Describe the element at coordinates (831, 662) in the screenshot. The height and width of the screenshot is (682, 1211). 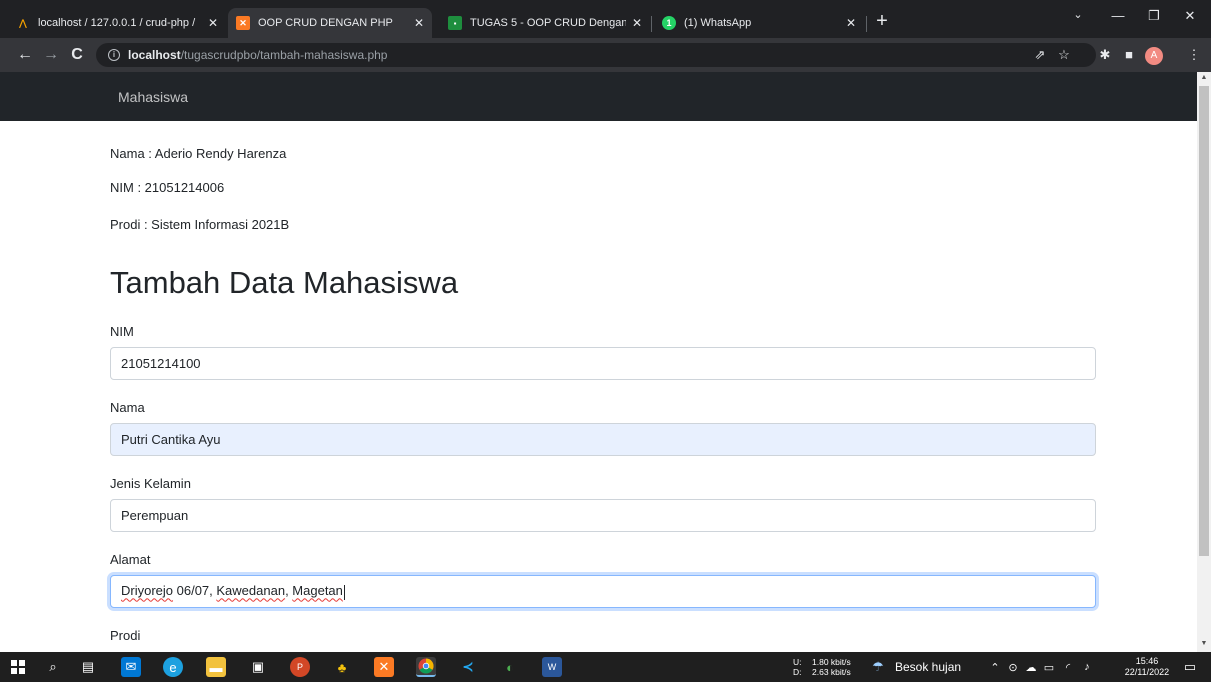
I see `net-up-speed: 1.80 kbit/s` at that location.